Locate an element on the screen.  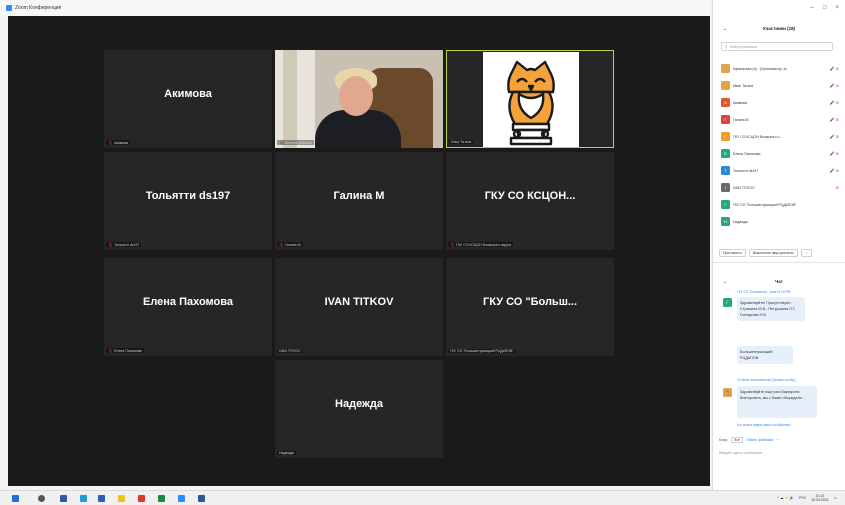
tile-name: Акимова is located at coordinates (188, 94).